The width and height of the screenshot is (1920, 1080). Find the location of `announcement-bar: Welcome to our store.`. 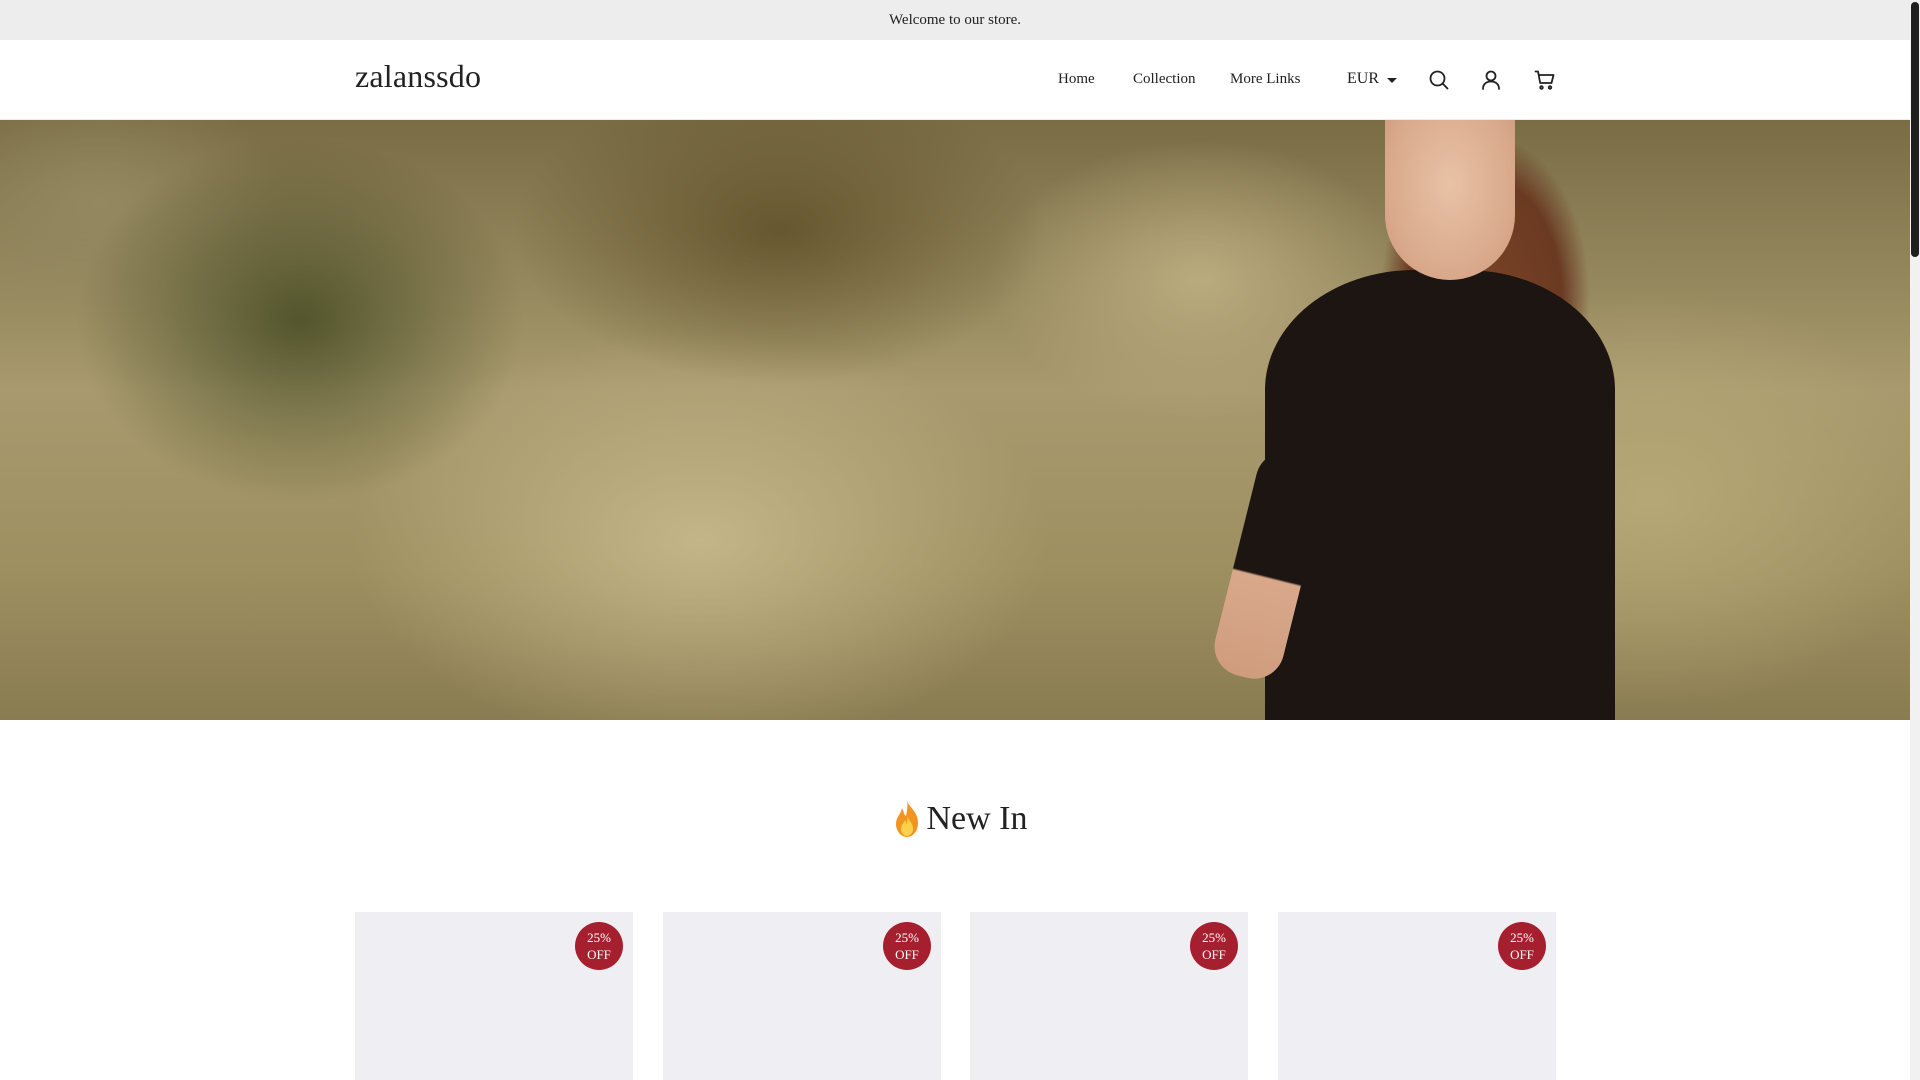

announcement-bar: Welcome to our store. is located at coordinates (955, 20).